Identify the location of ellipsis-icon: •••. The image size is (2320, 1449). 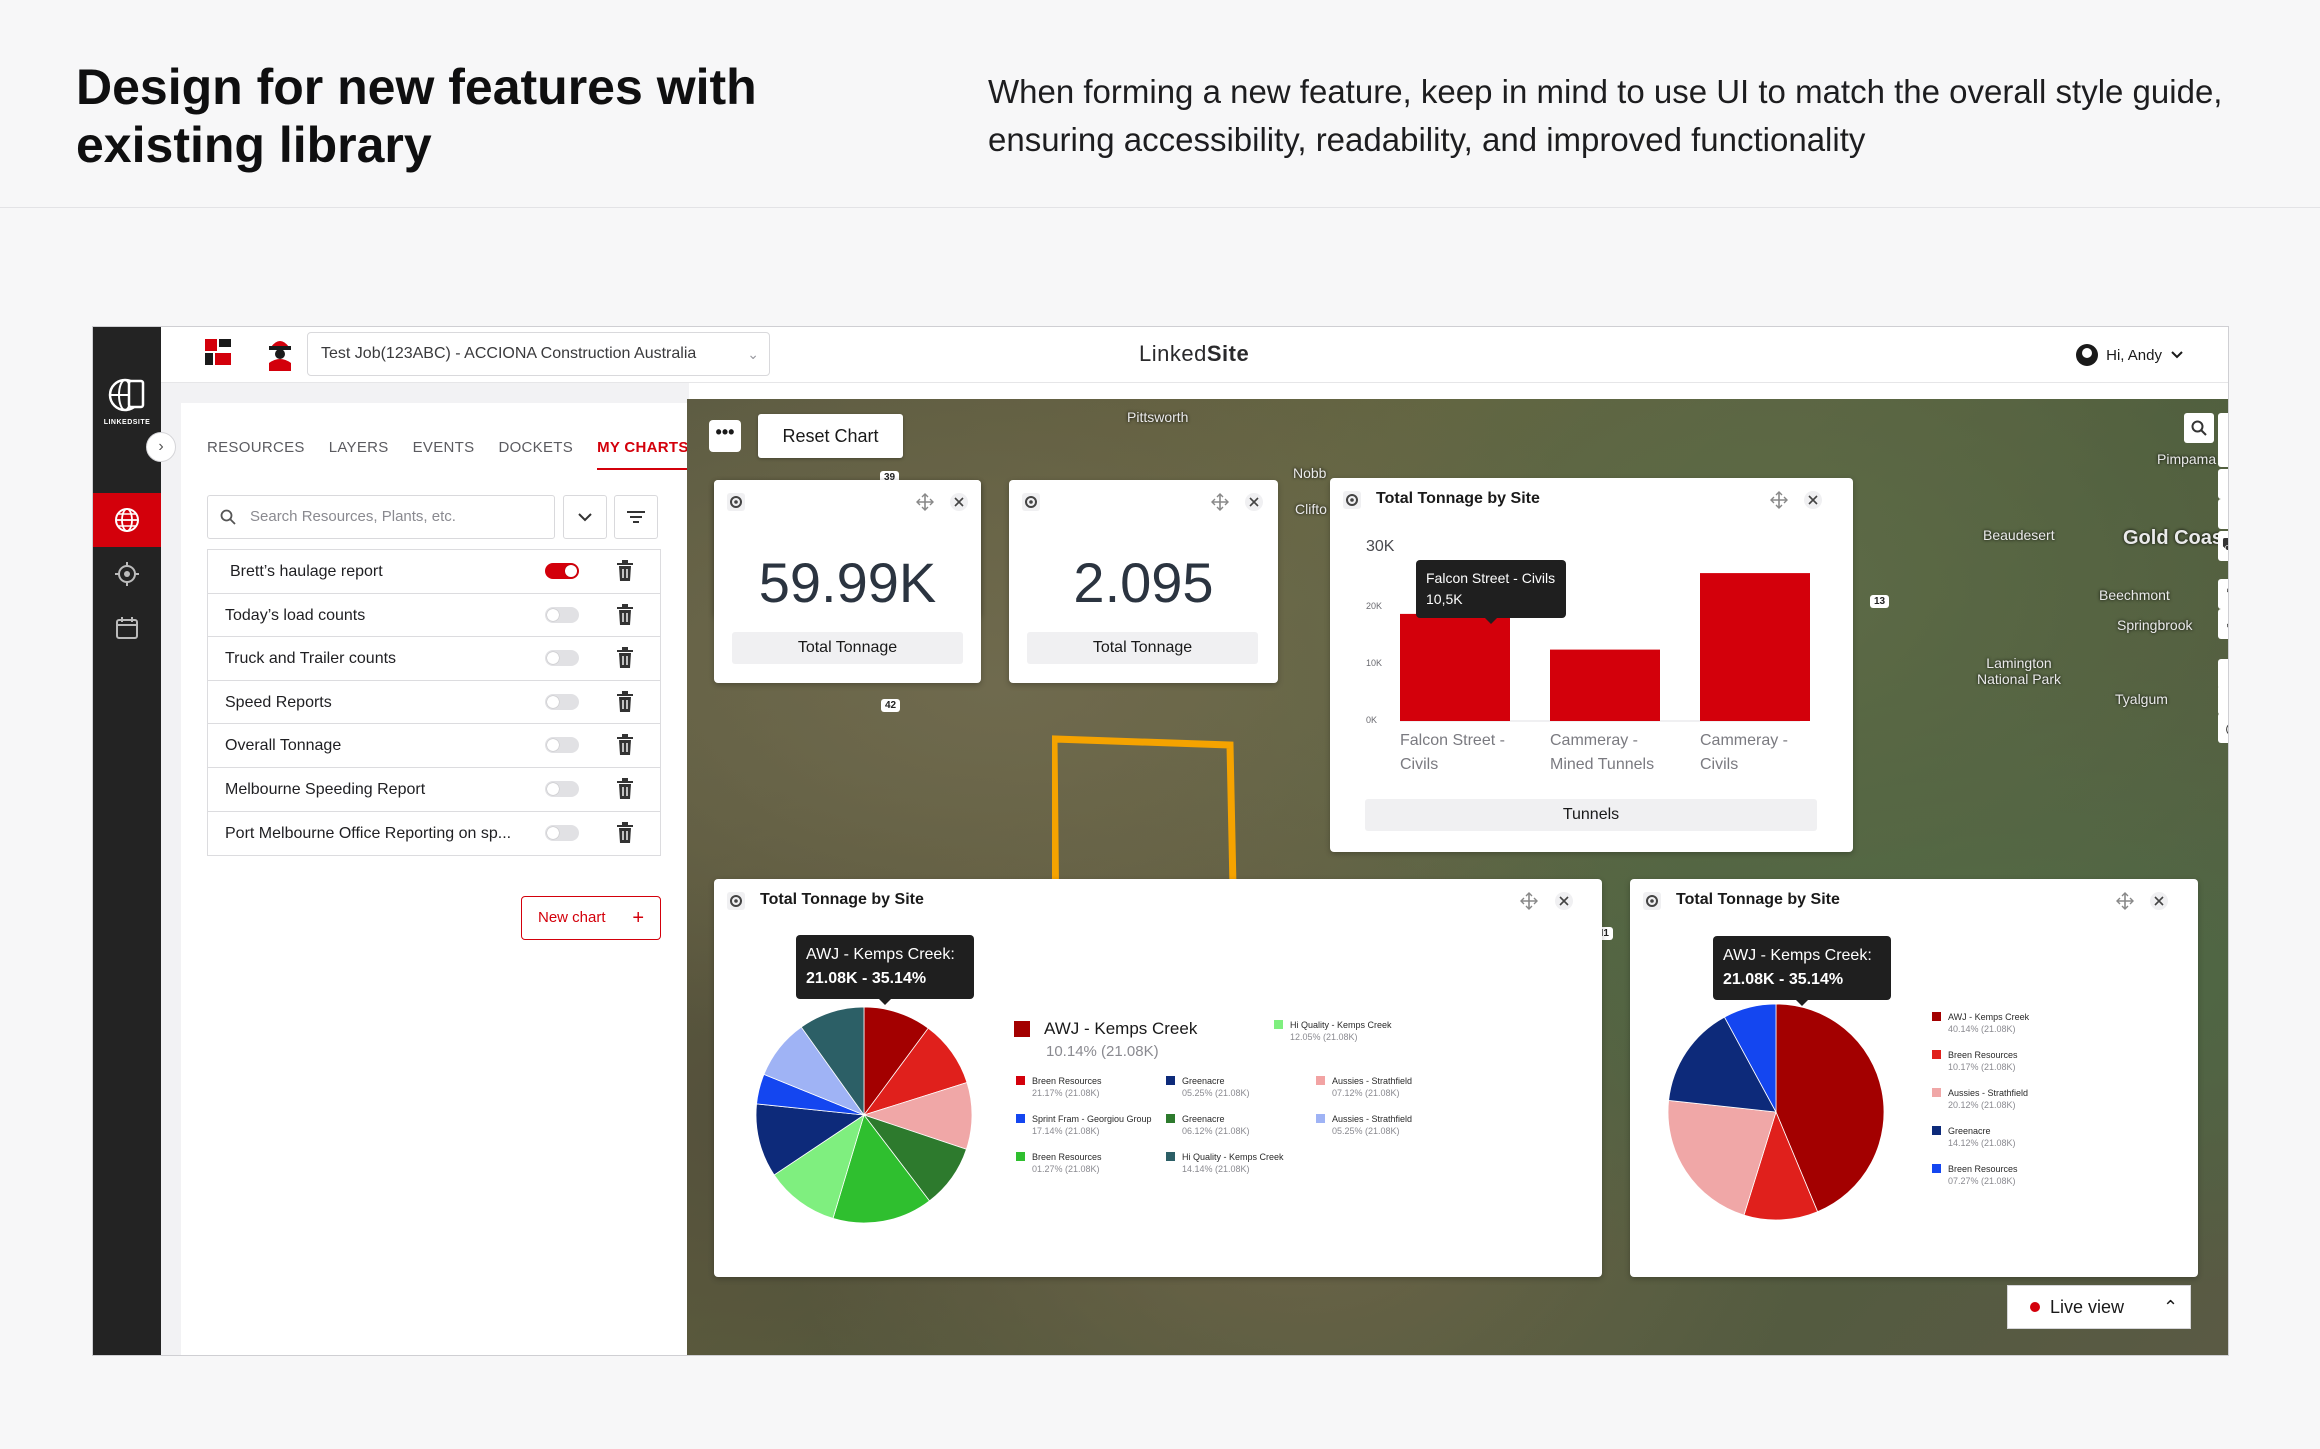
(725, 432).